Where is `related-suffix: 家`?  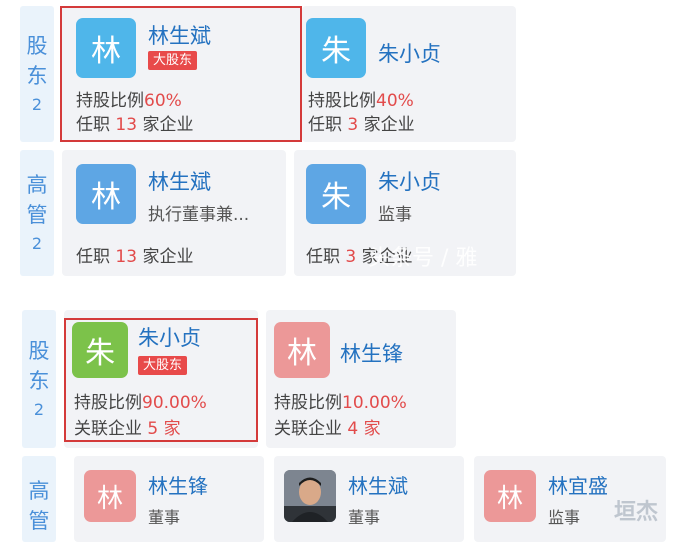
related-suffix: 家 is located at coordinates (372, 429).